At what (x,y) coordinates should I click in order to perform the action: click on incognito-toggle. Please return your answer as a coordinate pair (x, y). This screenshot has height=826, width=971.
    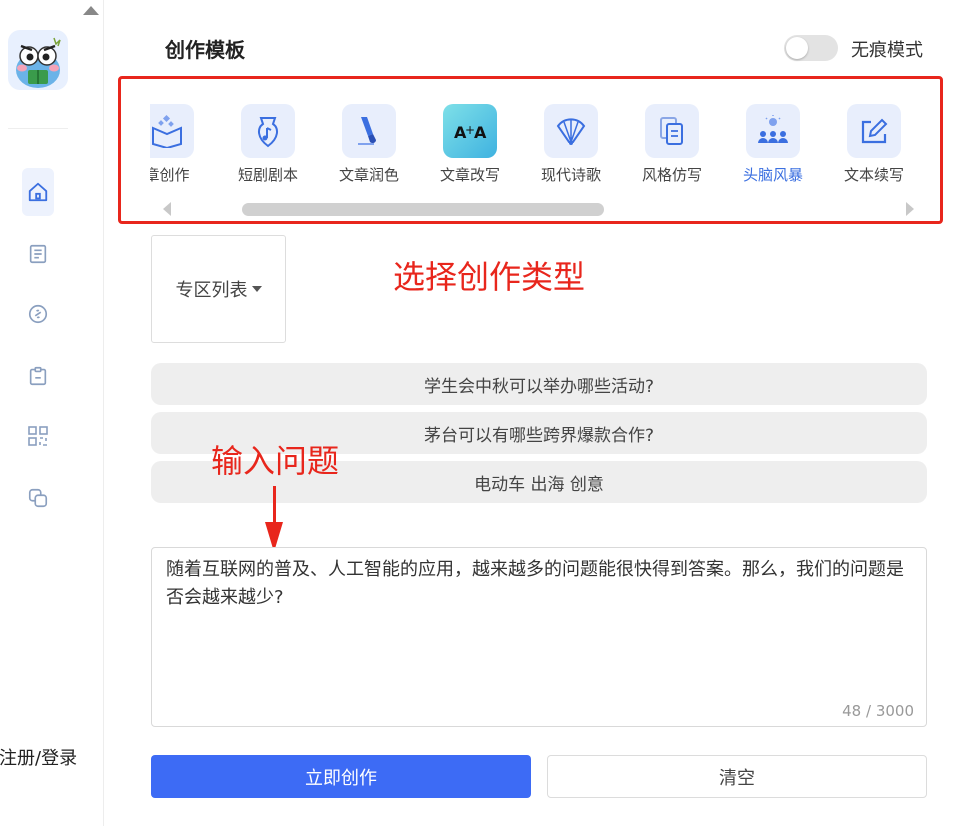
    Looking at the image, I should click on (811, 48).